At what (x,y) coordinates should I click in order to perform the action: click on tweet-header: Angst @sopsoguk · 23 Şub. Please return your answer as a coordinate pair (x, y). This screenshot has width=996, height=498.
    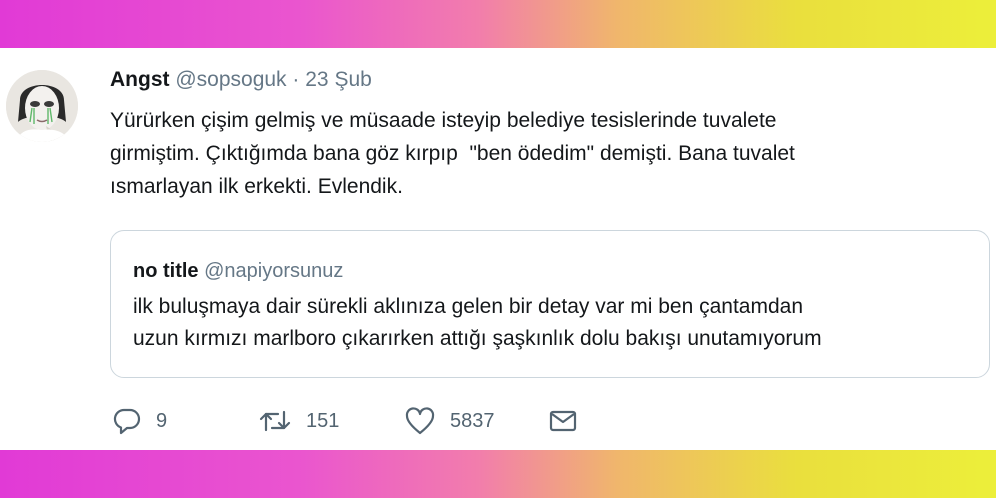
    Looking at the image, I should click on (241, 80).